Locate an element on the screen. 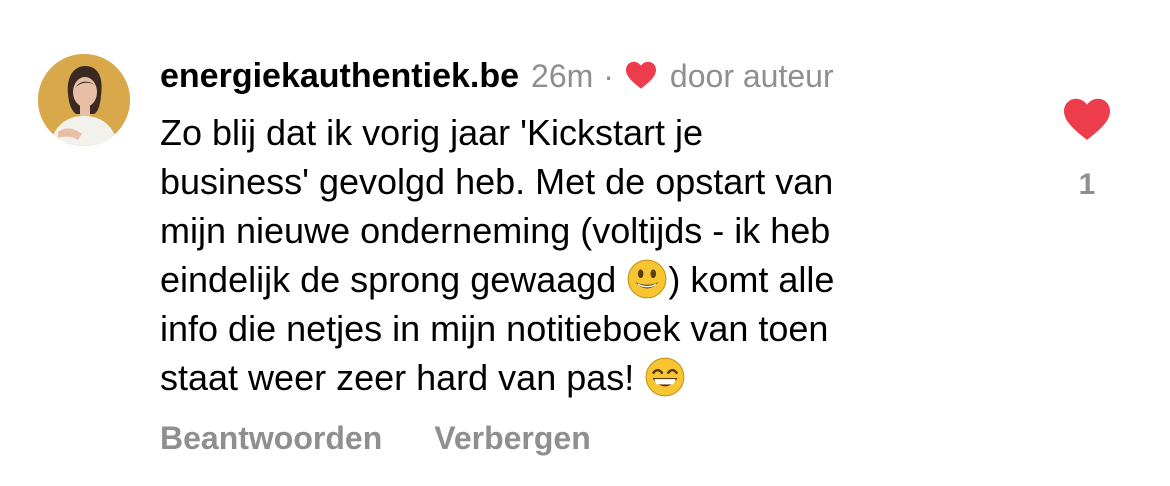 The image size is (1170, 486). avatar-photo is located at coordinates (84, 100).